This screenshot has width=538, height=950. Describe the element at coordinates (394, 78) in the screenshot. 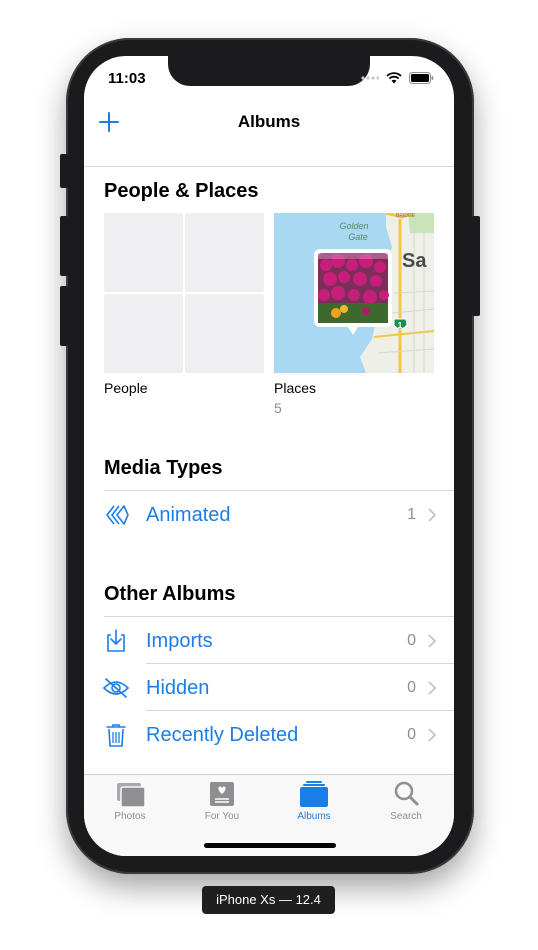

I see `wifi-icon` at that location.